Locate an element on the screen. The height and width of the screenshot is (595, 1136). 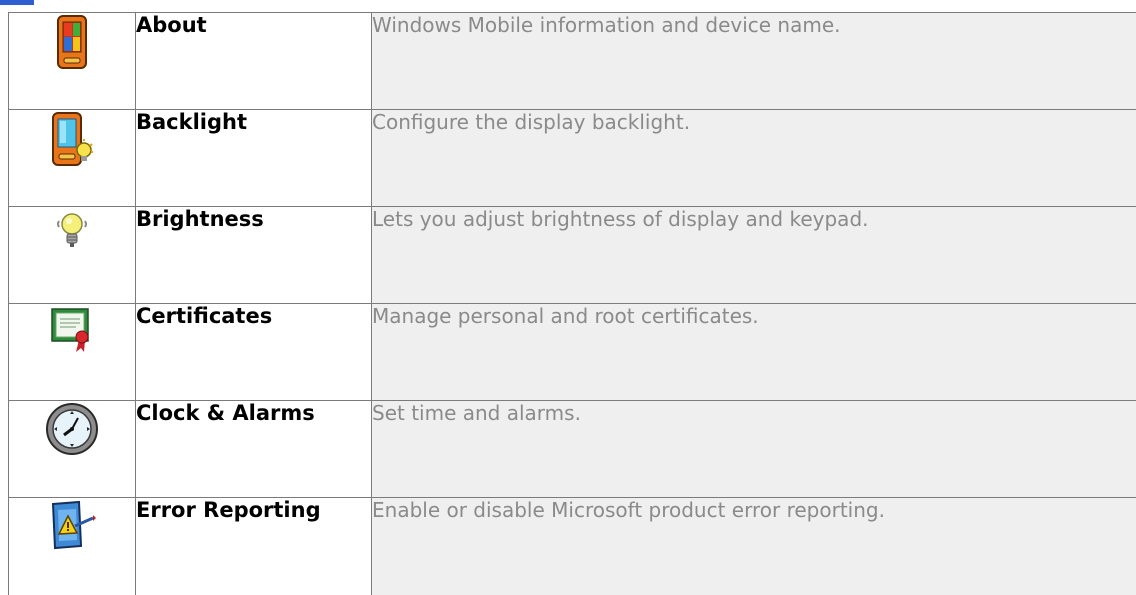
certificate-icon is located at coordinates (72, 329).